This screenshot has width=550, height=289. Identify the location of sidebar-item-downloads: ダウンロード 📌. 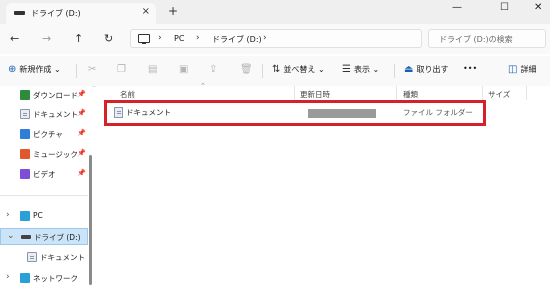
(44, 95).